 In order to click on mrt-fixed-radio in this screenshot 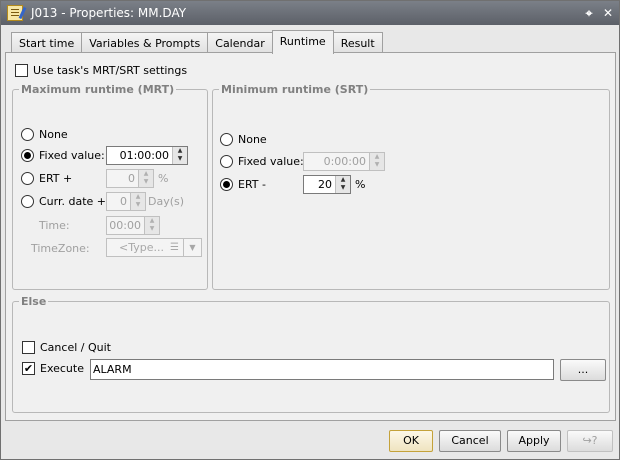, I will do `click(27, 155)`.